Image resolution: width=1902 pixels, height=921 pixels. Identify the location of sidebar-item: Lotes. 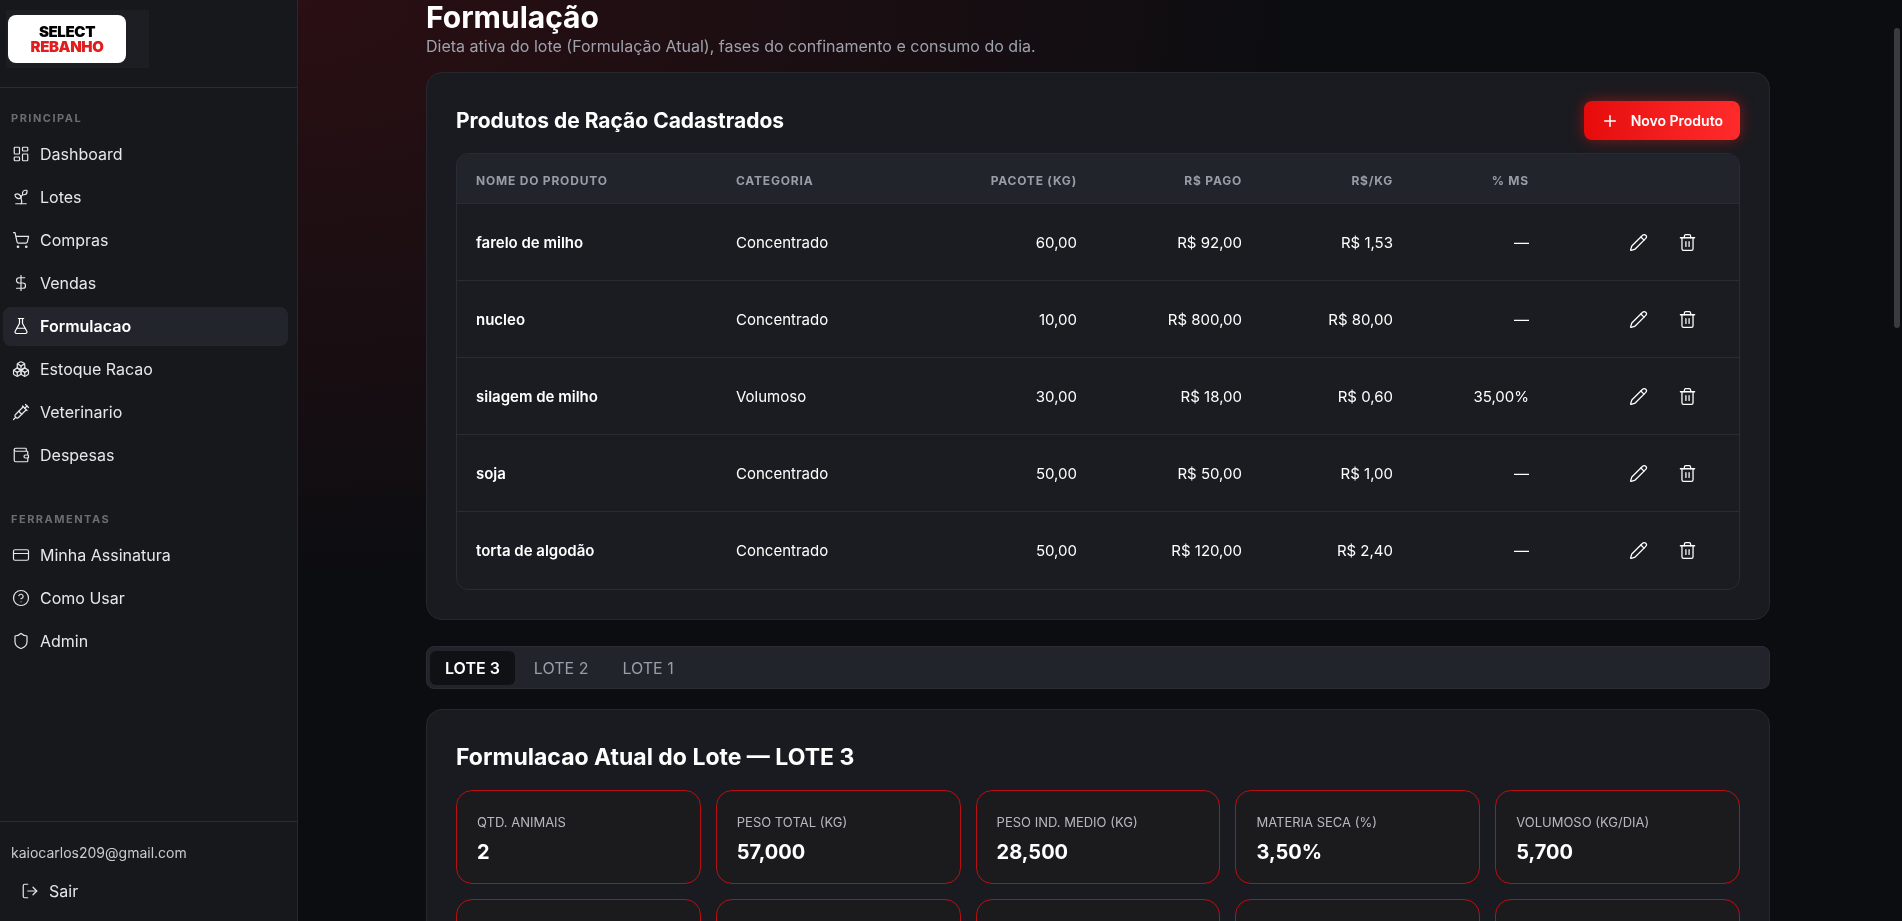
(145, 197).